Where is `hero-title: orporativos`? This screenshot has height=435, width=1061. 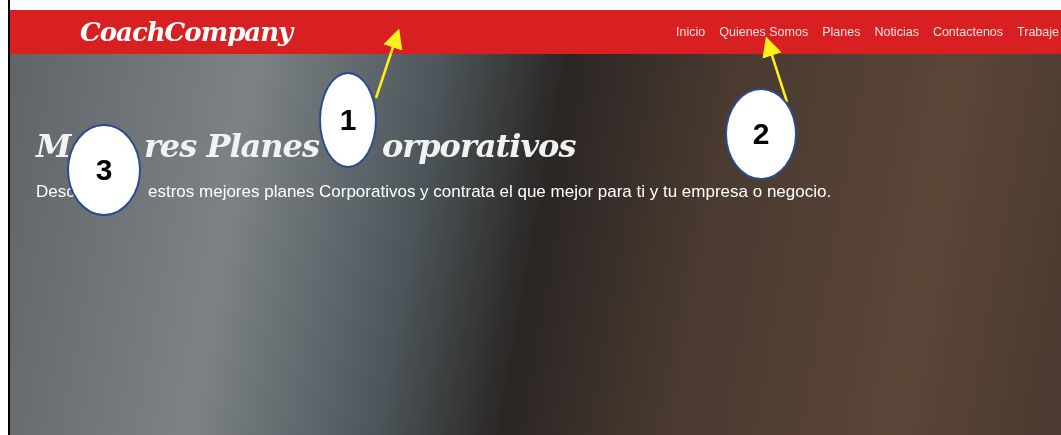
hero-title: orporativos is located at coordinates (479, 146).